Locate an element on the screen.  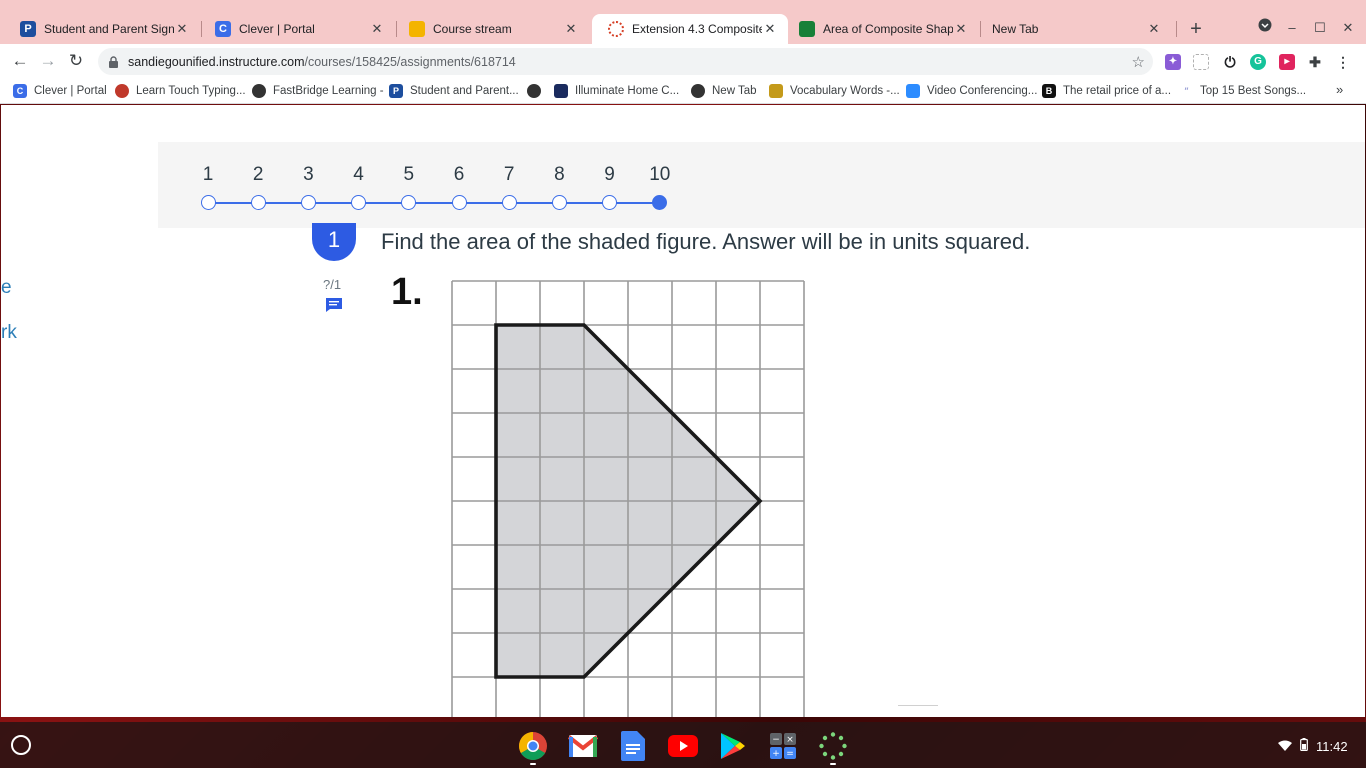
tab-search-icon is located at coordinates (1265, 28).